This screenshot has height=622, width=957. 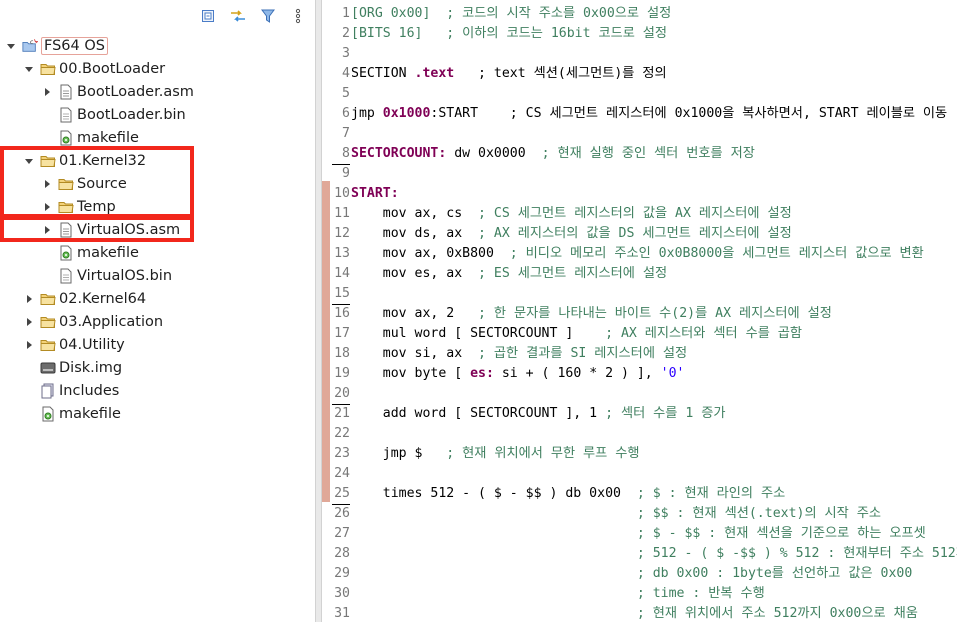 I want to click on code-text: SECTION .text ; text 섹션(세그먼트)를 정의, so click(x=509, y=74).